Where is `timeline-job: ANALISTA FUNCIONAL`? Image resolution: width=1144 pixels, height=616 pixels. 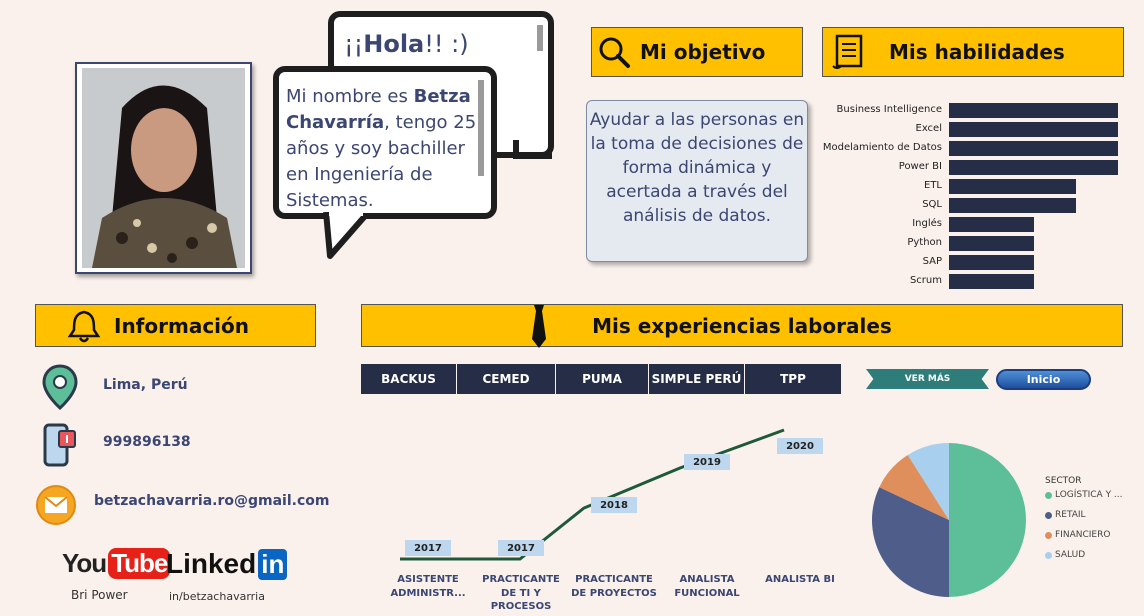
timeline-job: ANALISTA FUNCIONAL is located at coordinates (707, 586).